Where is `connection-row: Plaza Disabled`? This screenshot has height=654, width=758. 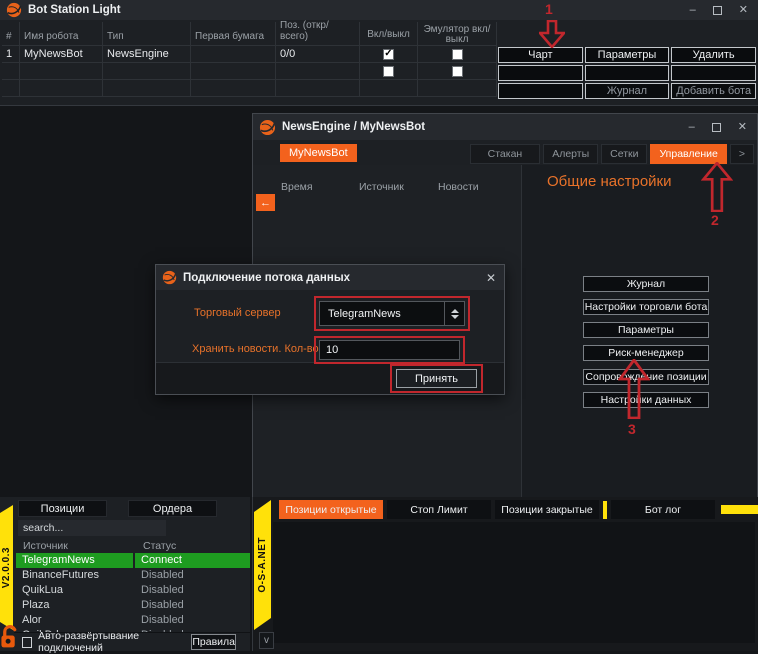 connection-row: Plaza Disabled is located at coordinates (133, 605).